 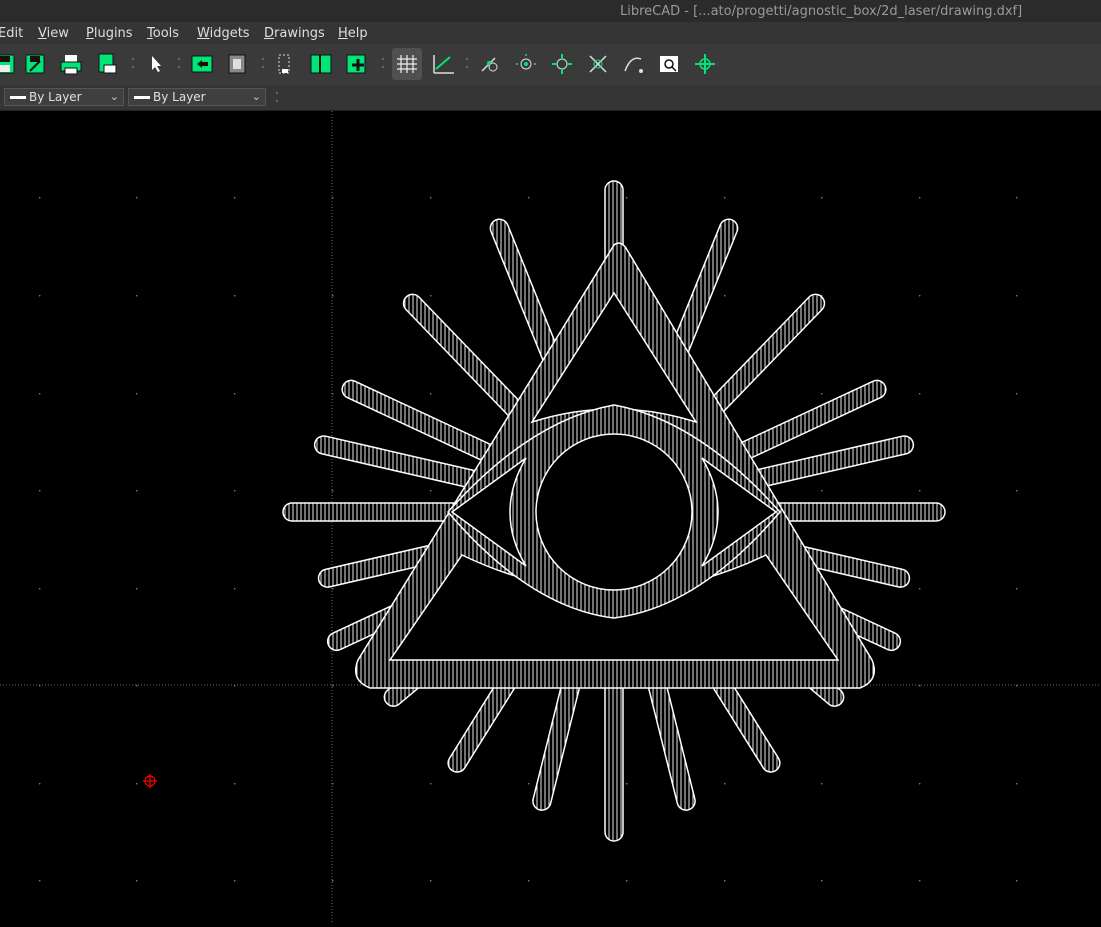 What do you see at coordinates (109, 33) in the screenshot?
I see `menu-plugins: Plugins` at bounding box center [109, 33].